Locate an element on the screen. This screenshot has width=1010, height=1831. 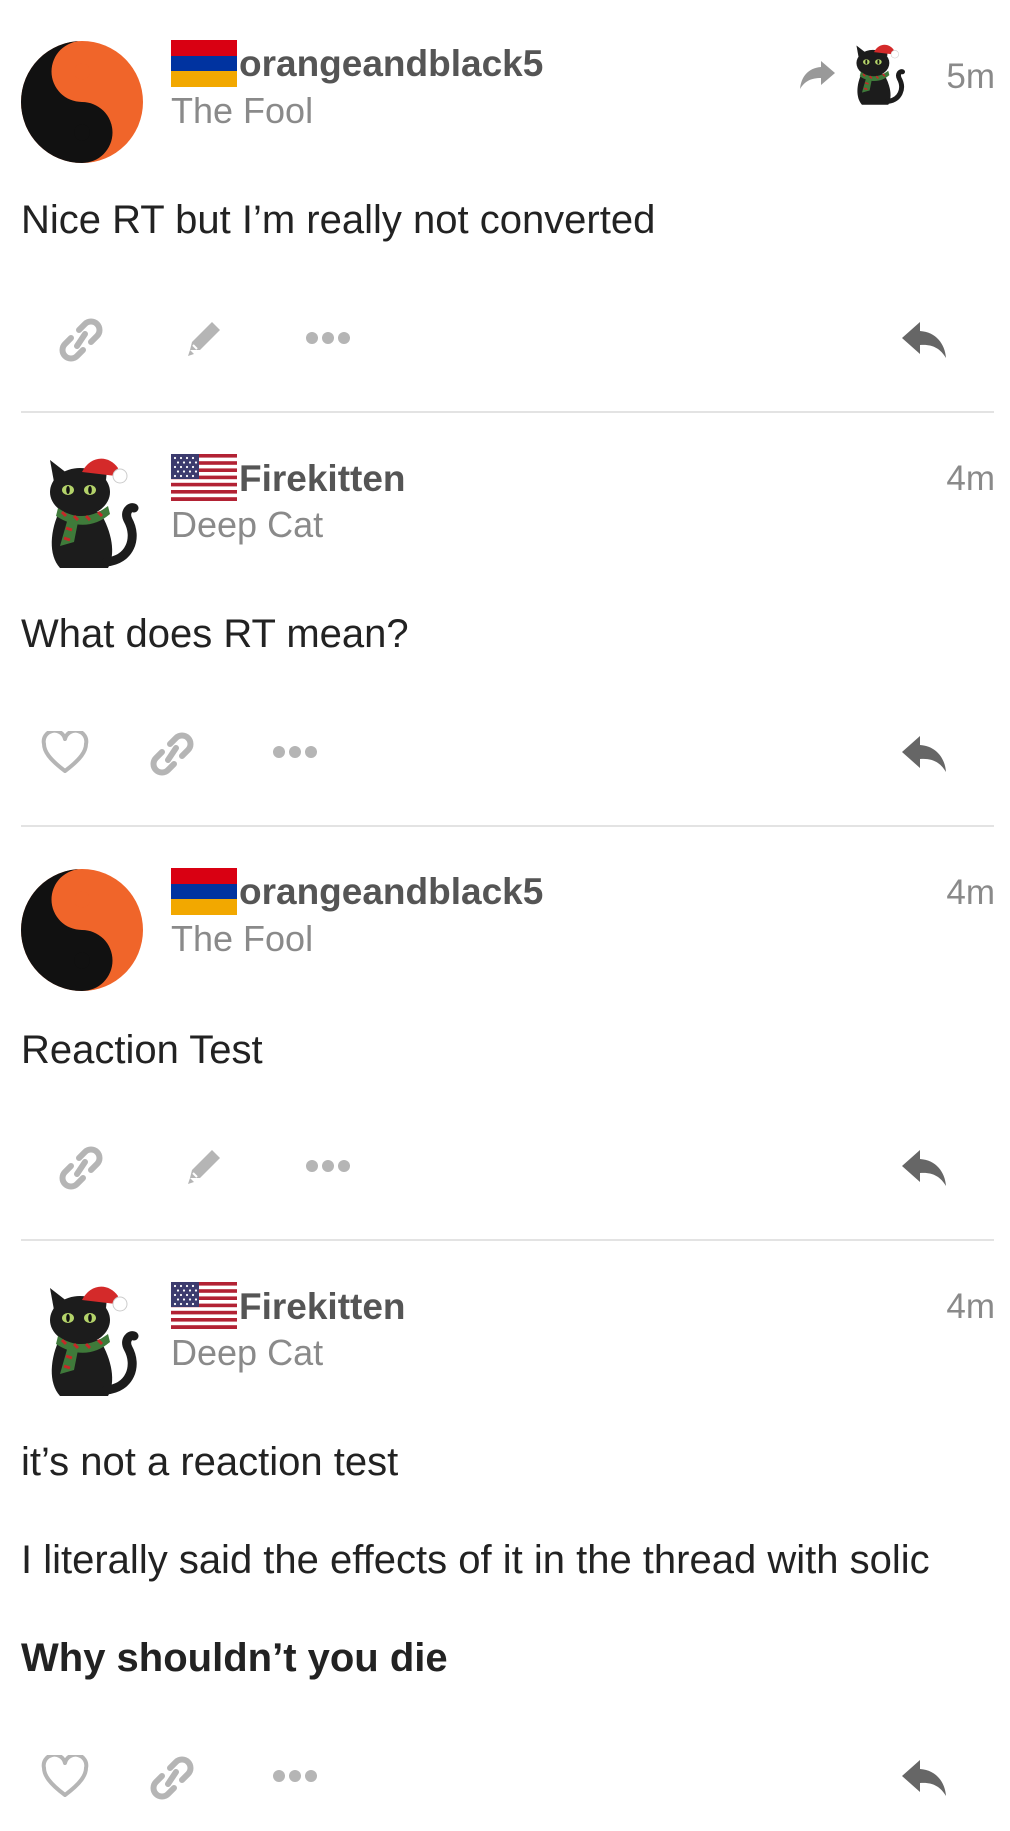
post-text-line: it’s not a reaction test is located at coordinates (210, 1462).